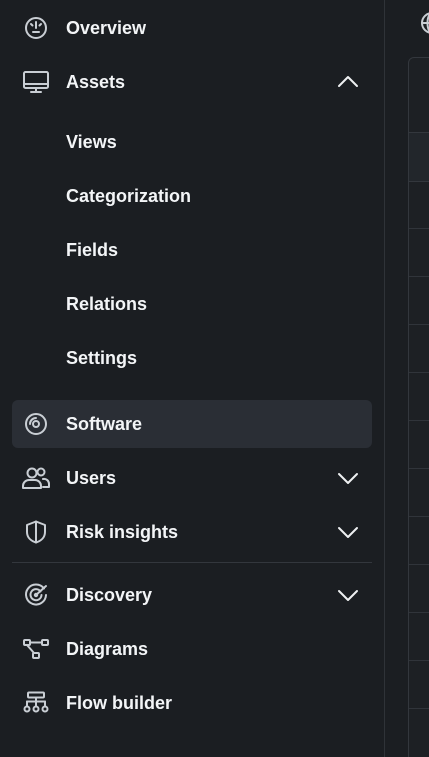 The width and height of the screenshot is (429, 757). Describe the element at coordinates (106, 304) in the screenshot. I see `sub-item-relations: Relations` at that location.